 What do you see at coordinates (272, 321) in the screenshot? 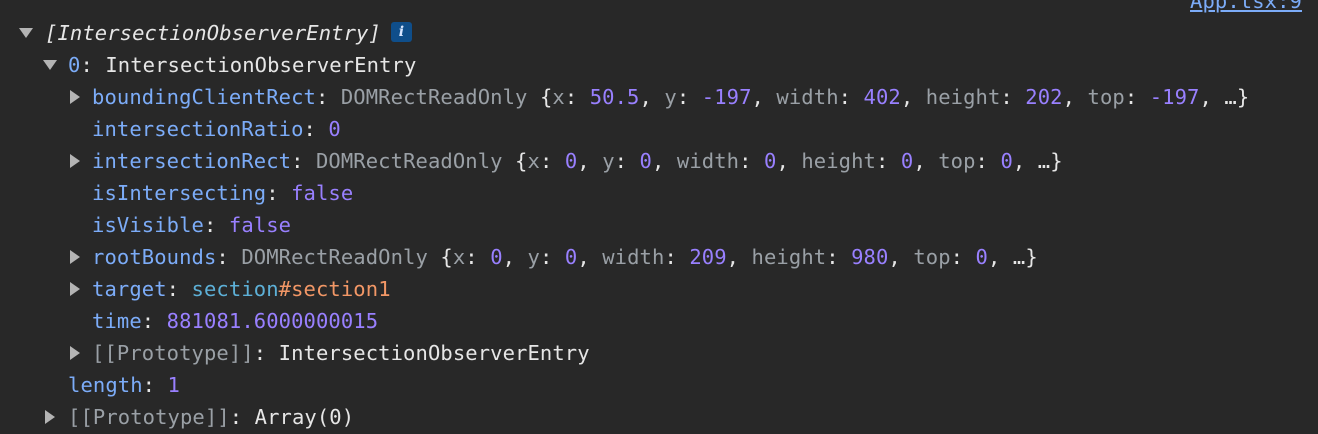
I see `prop-value: 881081.6000000015` at bounding box center [272, 321].